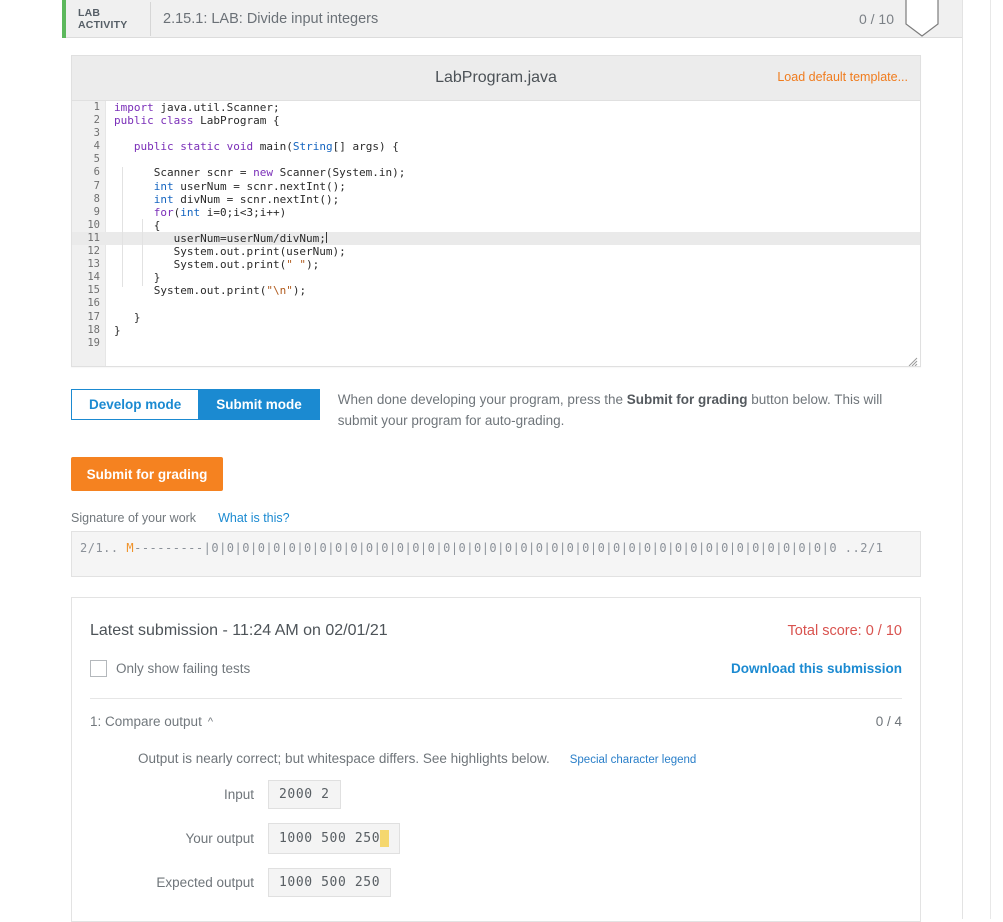  Describe the element at coordinates (876, 18) in the screenshot. I see `lab-score: 0 / 10` at that location.